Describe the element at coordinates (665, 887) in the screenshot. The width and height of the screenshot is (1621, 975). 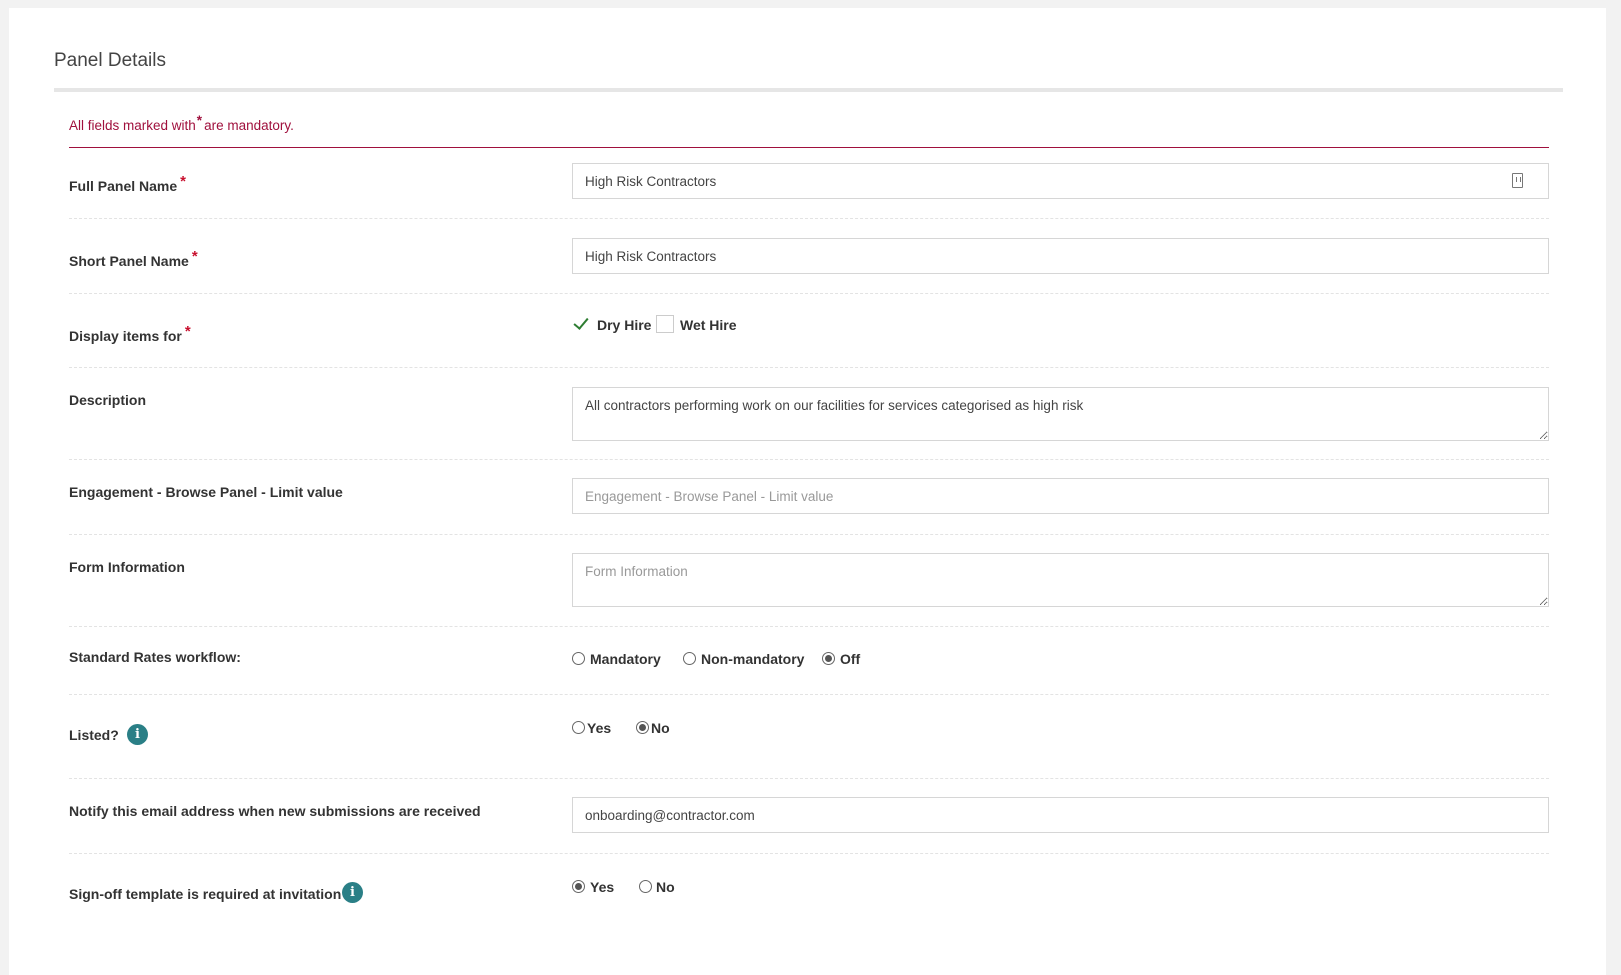
I see `signoff-no-label: No` at that location.